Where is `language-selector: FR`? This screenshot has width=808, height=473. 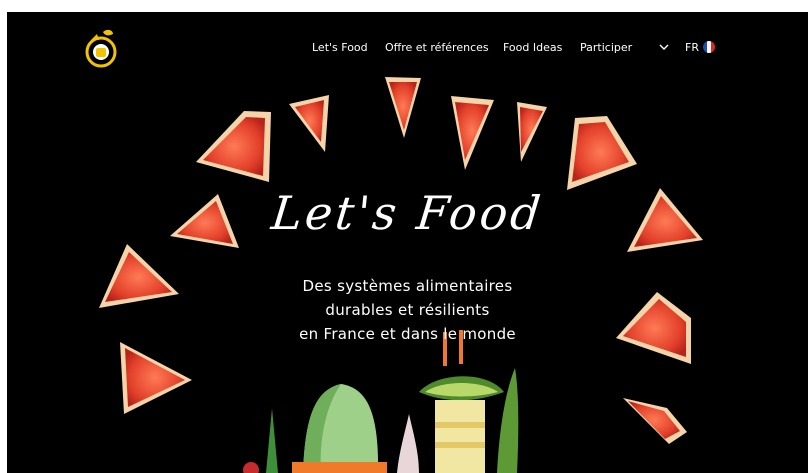
language-selector: FR is located at coordinates (692, 47).